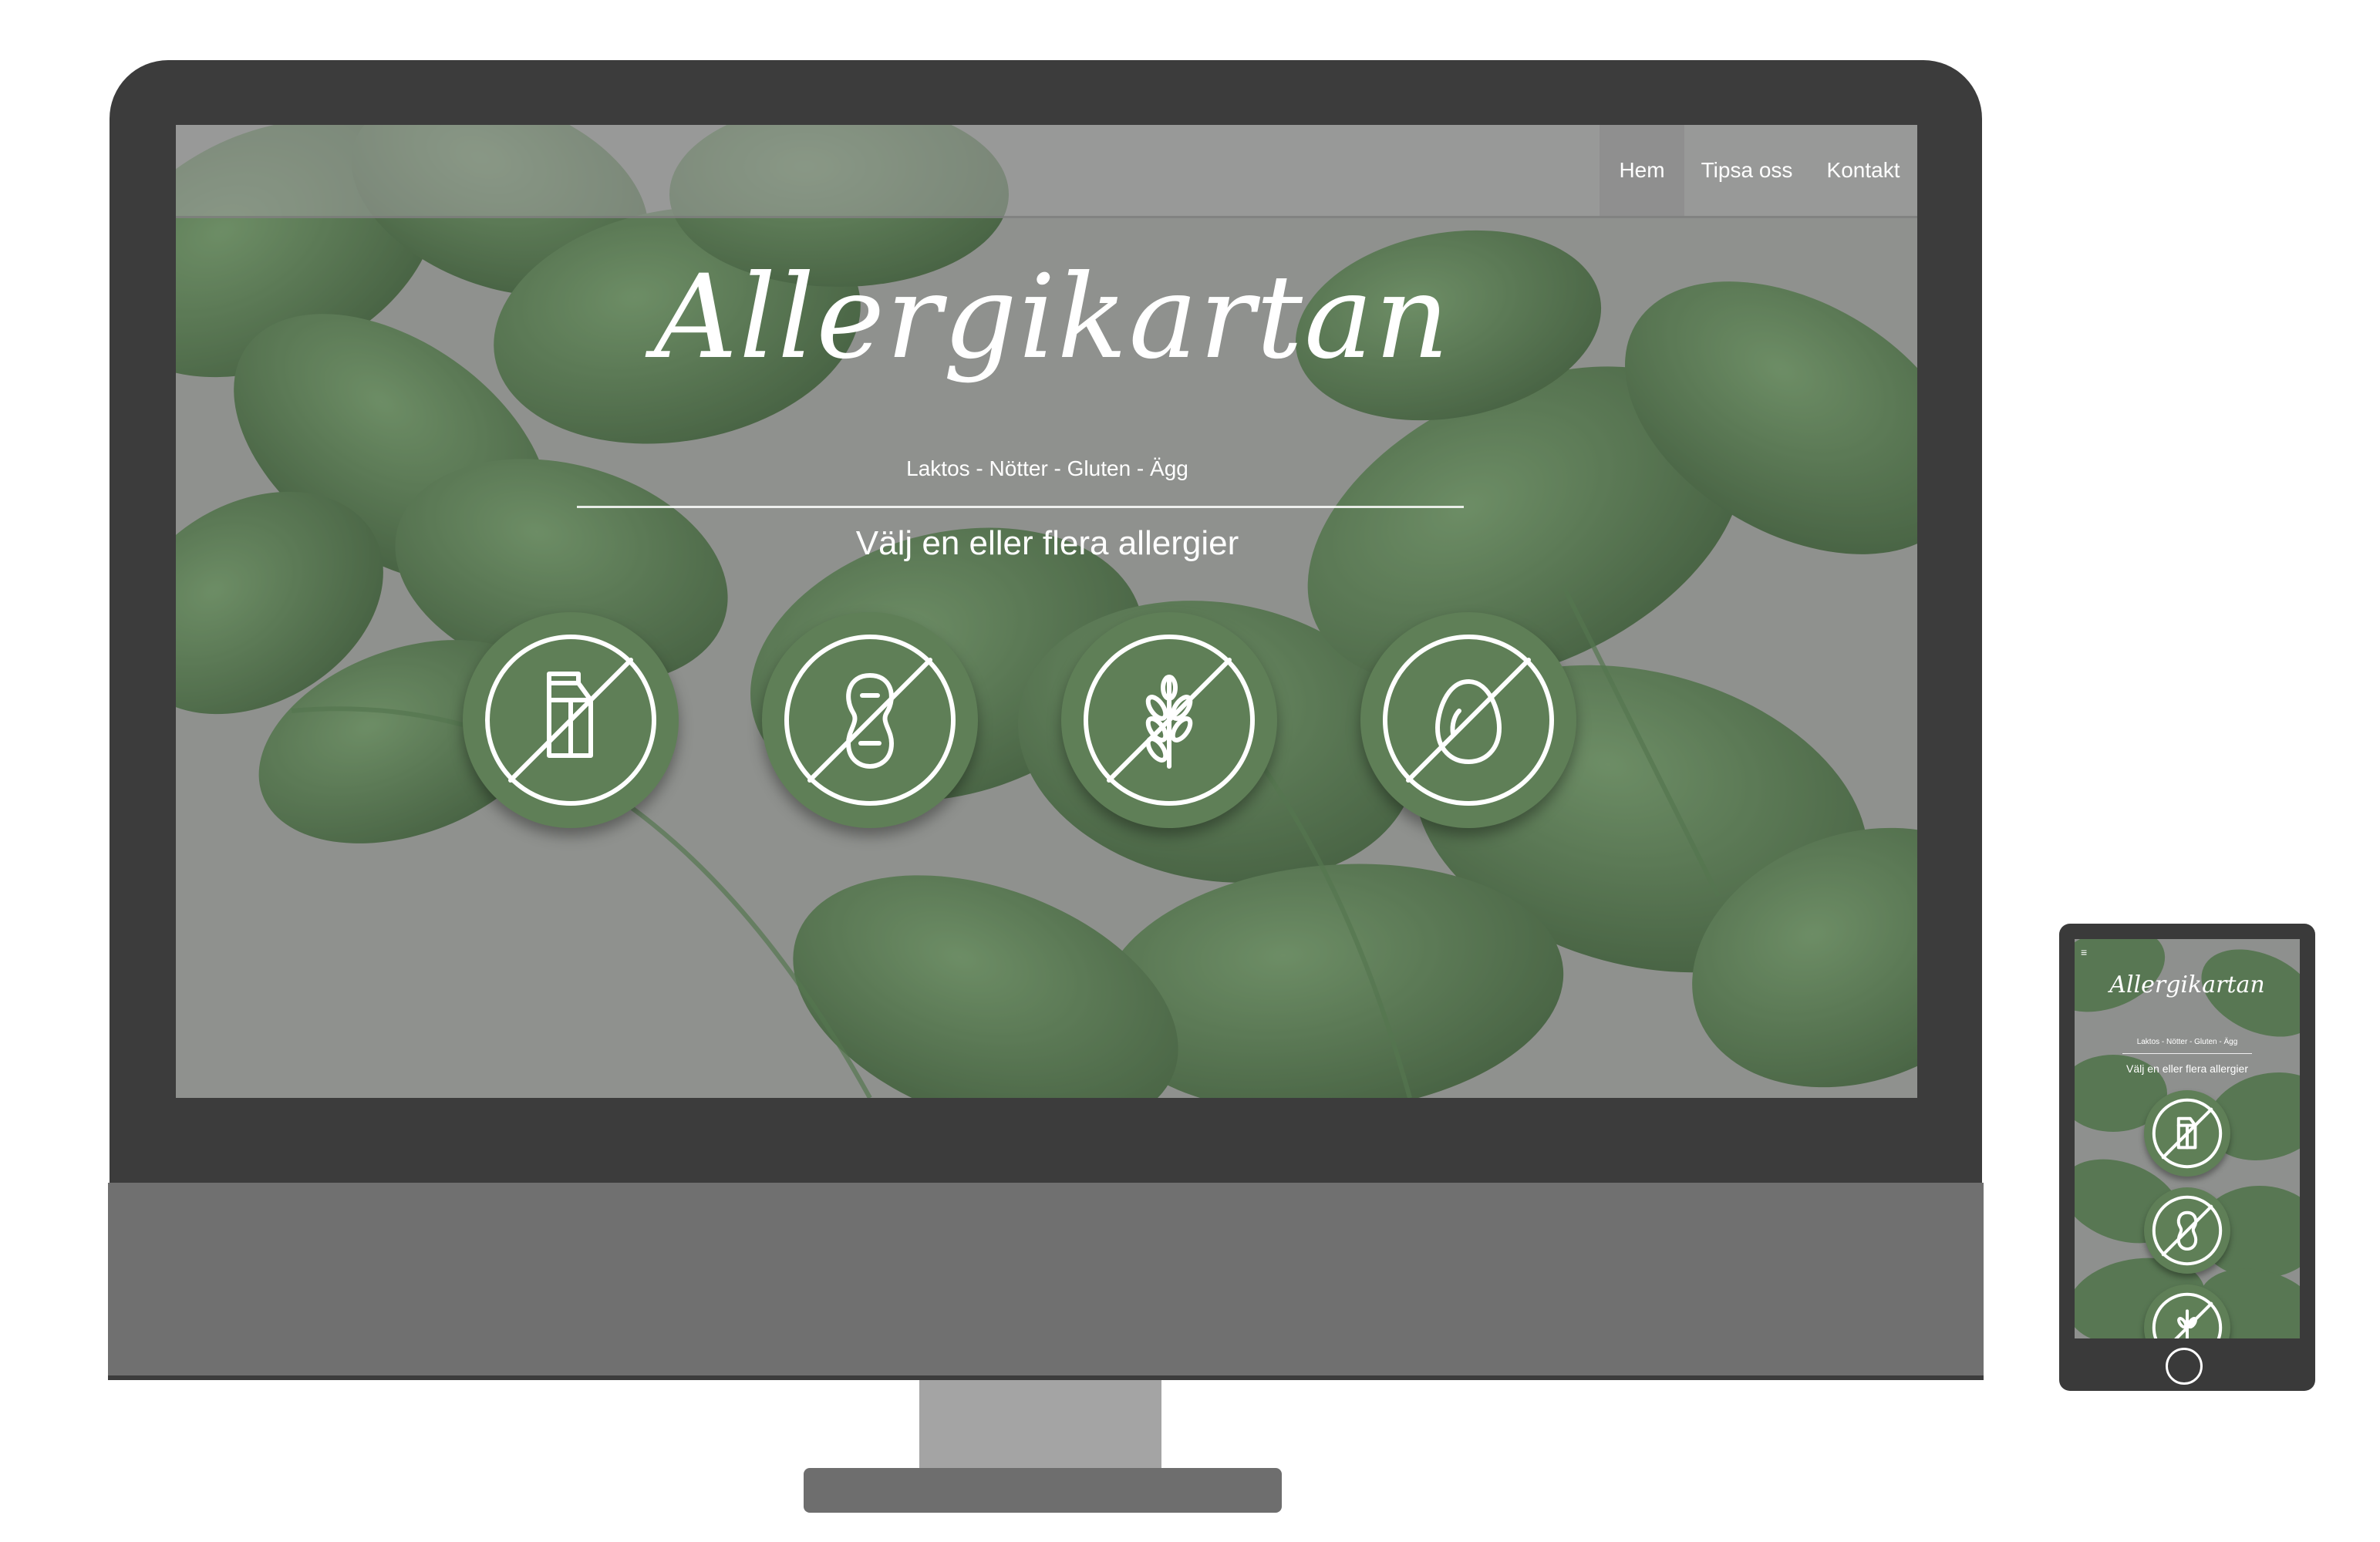 This screenshot has height=1542, width=2380. I want to click on hero-divider, so click(1021, 507).